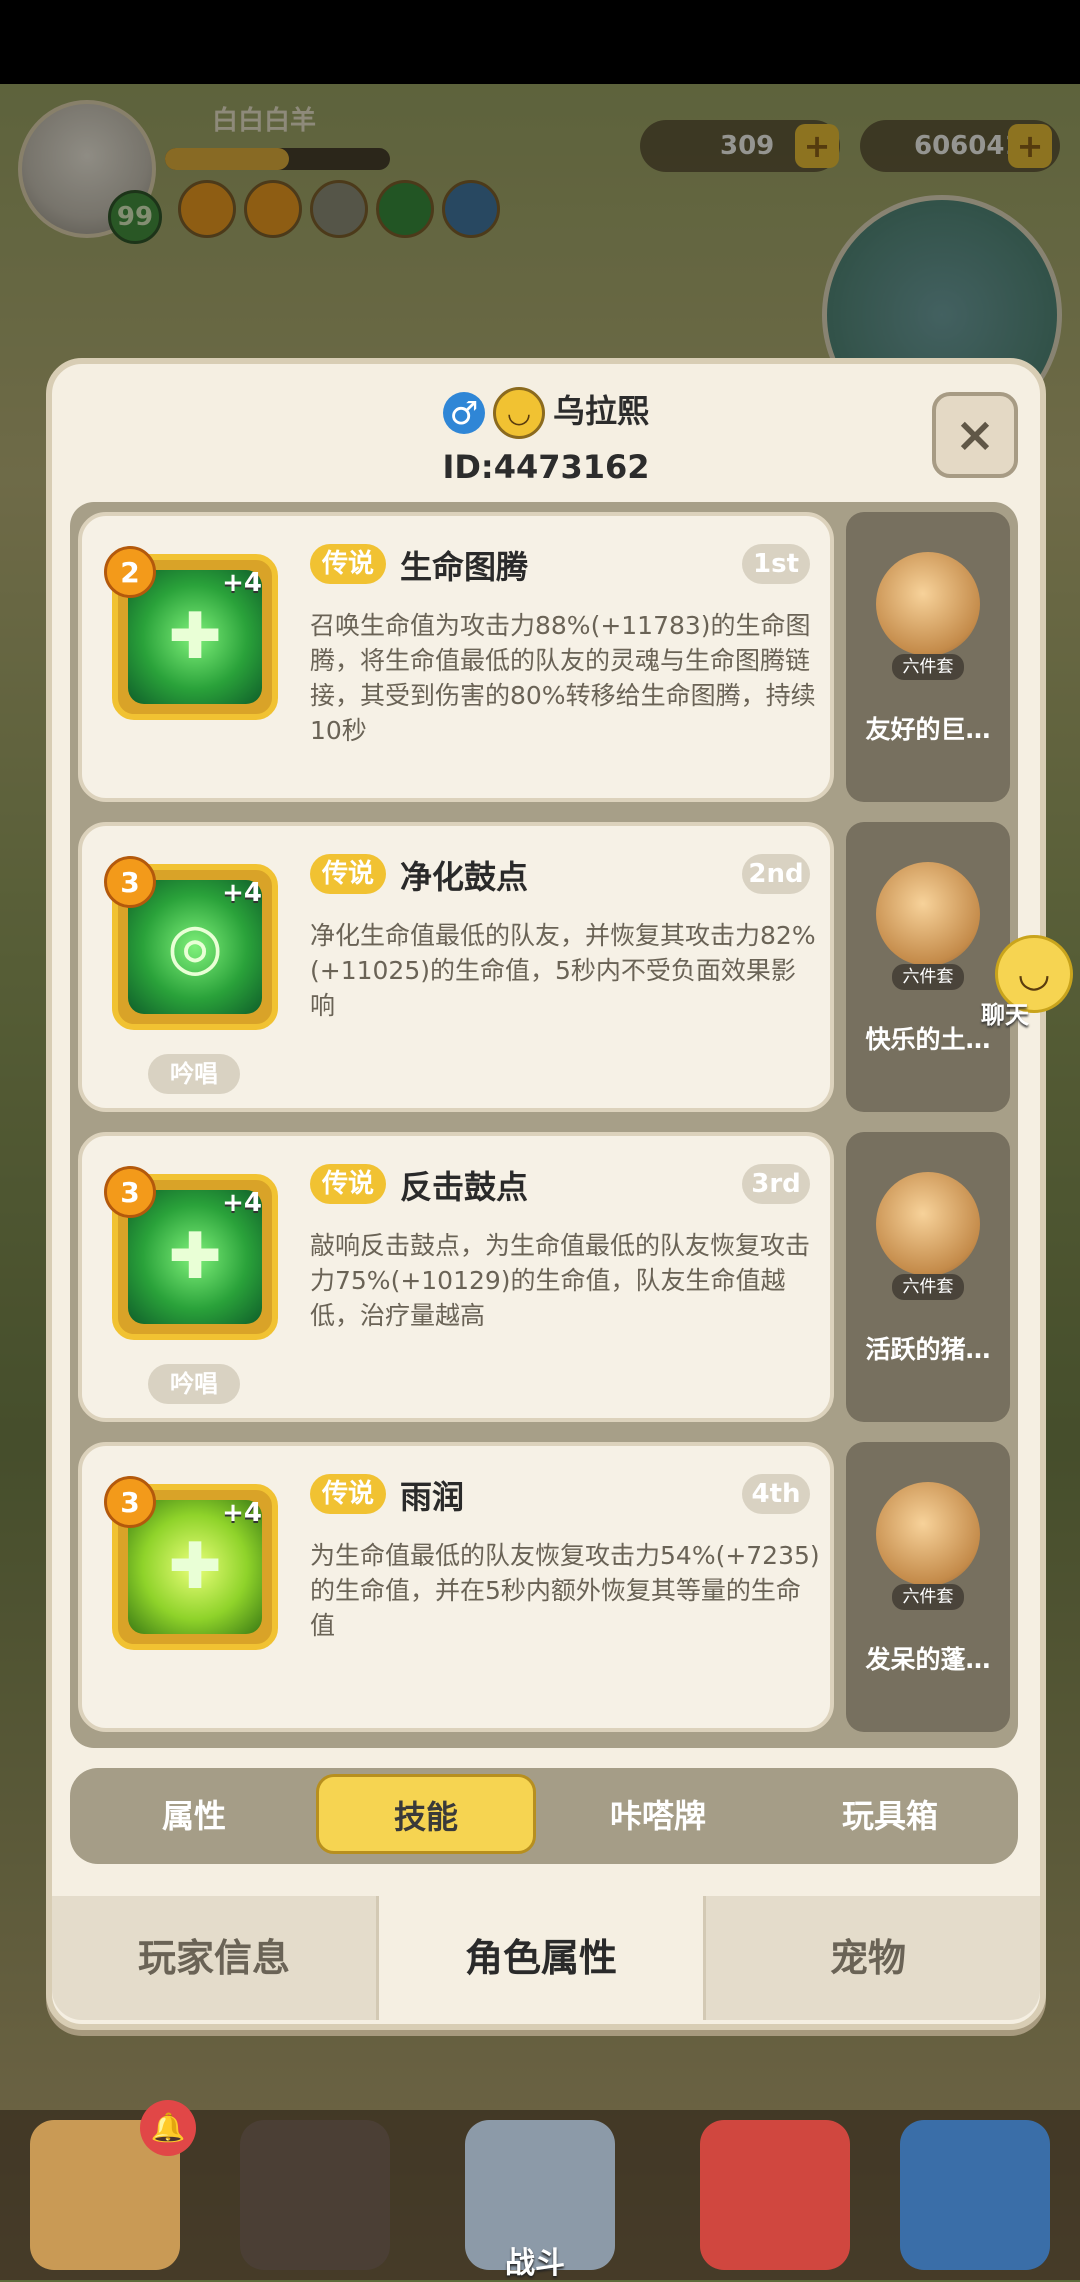  Describe the element at coordinates (544, 1816) in the screenshot. I see `sub-tabs: 属性 技能 咔嗒牌 玩具箱` at that location.